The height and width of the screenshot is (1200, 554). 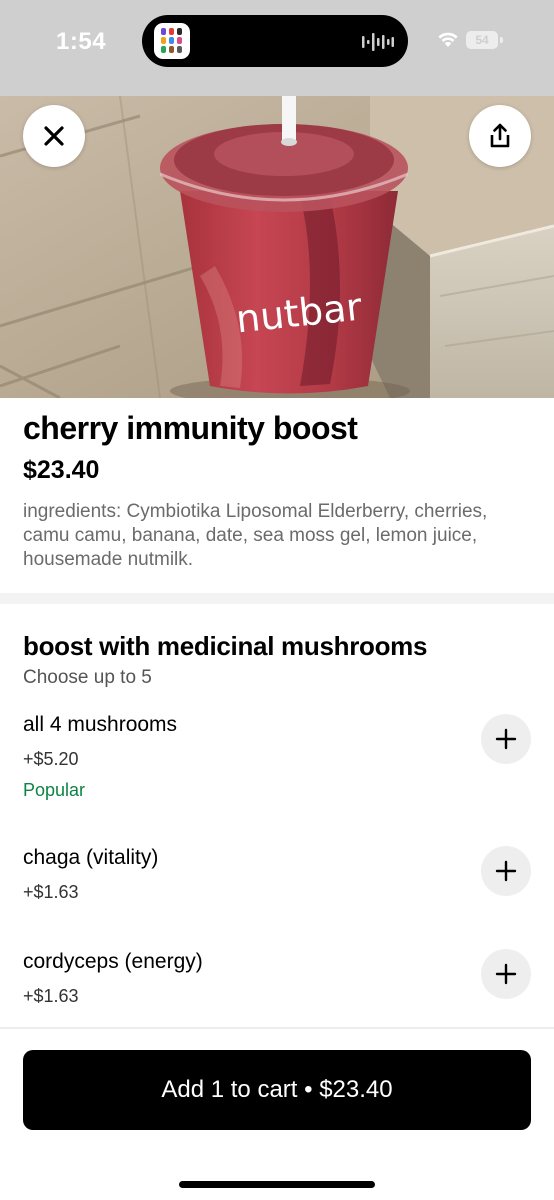 I want to click on option-name: cordyceps (energy), so click(x=113, y=961).